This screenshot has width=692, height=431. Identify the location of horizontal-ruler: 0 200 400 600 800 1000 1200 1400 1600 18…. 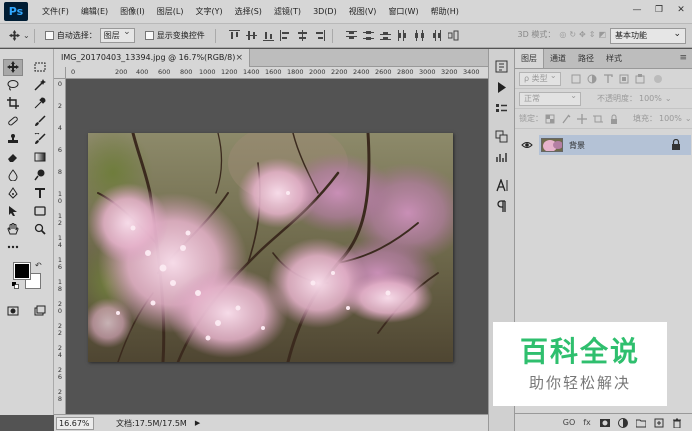
(277, 73).